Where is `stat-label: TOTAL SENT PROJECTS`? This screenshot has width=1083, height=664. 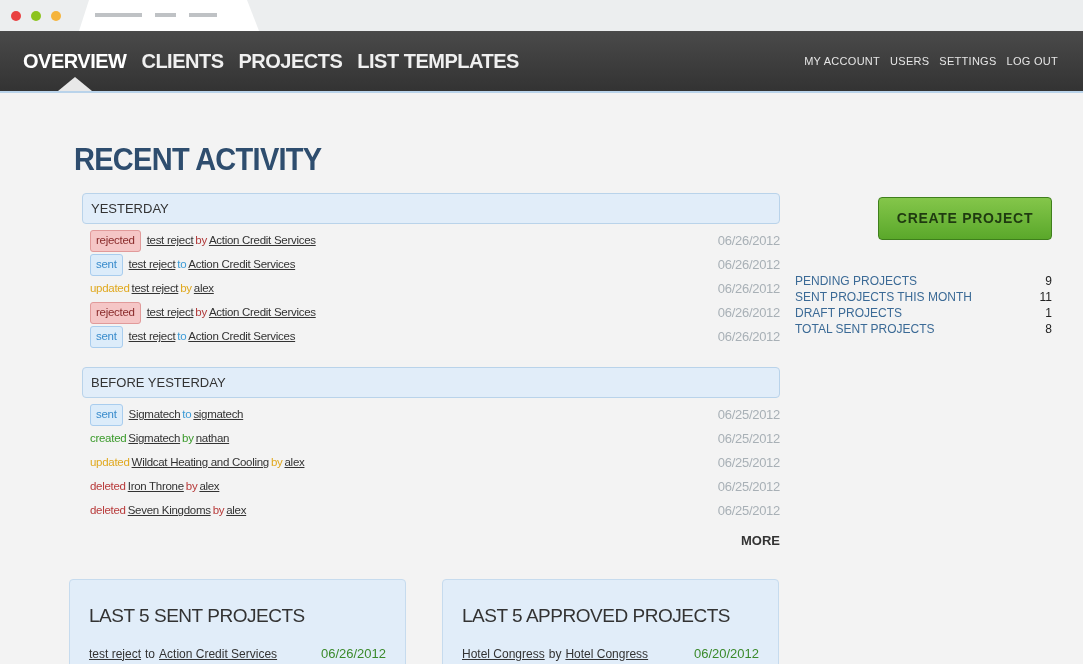 stat-label: TOTAL SENT PROJECTS is located at coordinates (865, 329).